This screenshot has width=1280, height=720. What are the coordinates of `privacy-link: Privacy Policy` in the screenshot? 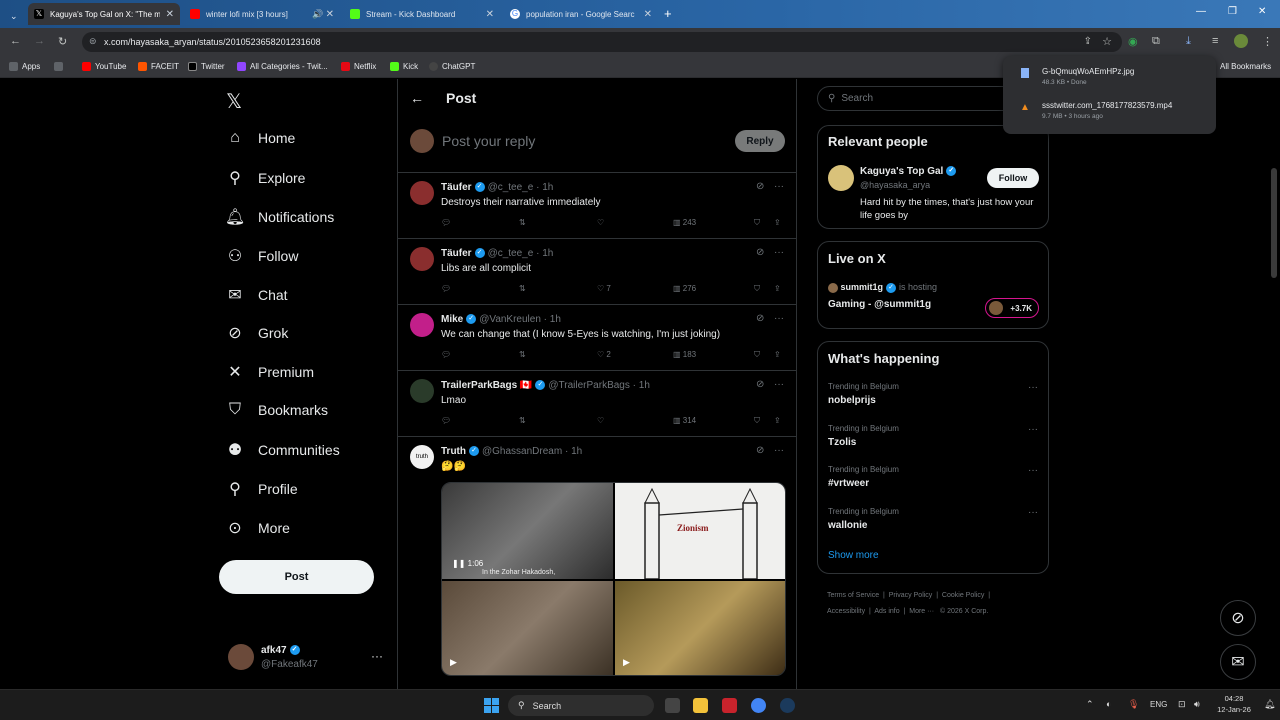 It's located at (911, 595).